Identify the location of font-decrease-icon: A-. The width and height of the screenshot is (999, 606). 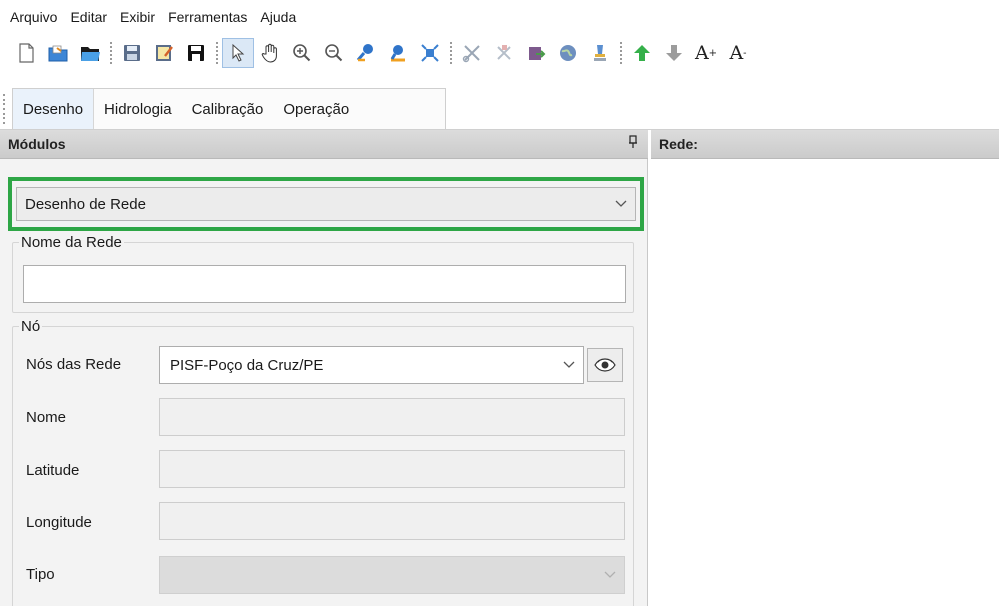
(738, 53).